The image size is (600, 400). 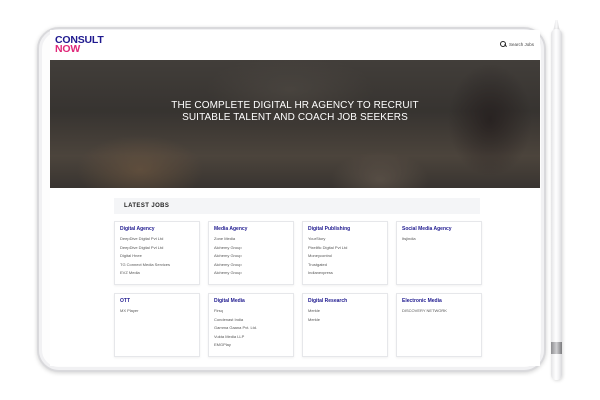 What do you see at coordinates (157, 325) in the screenshot?
I see `job-category-card: OTT MX Player` at bounding box center [157, 325].